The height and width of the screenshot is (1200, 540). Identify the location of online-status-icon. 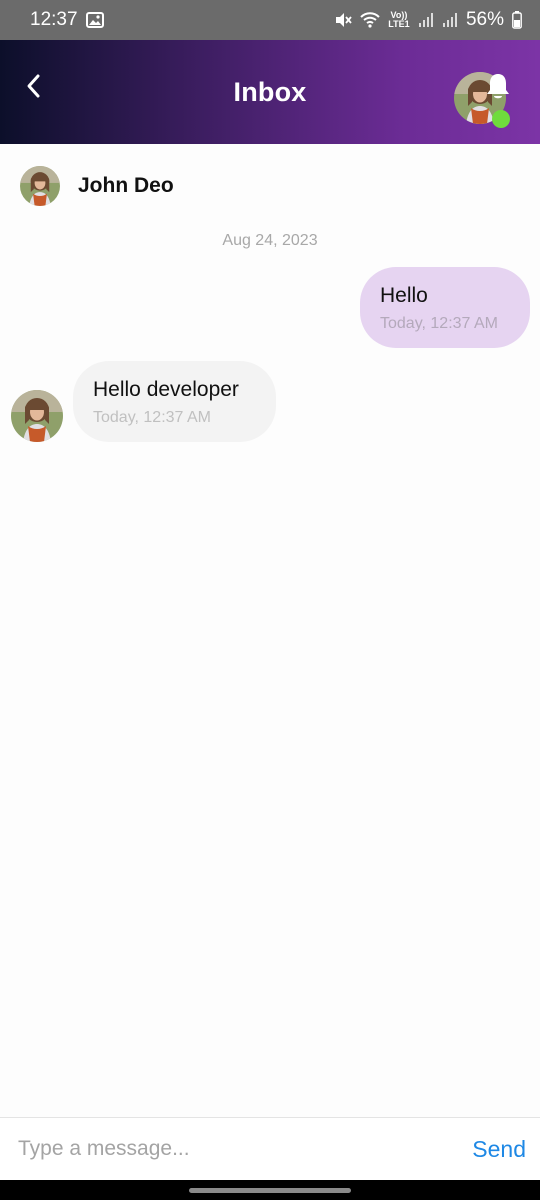
(501, 119).